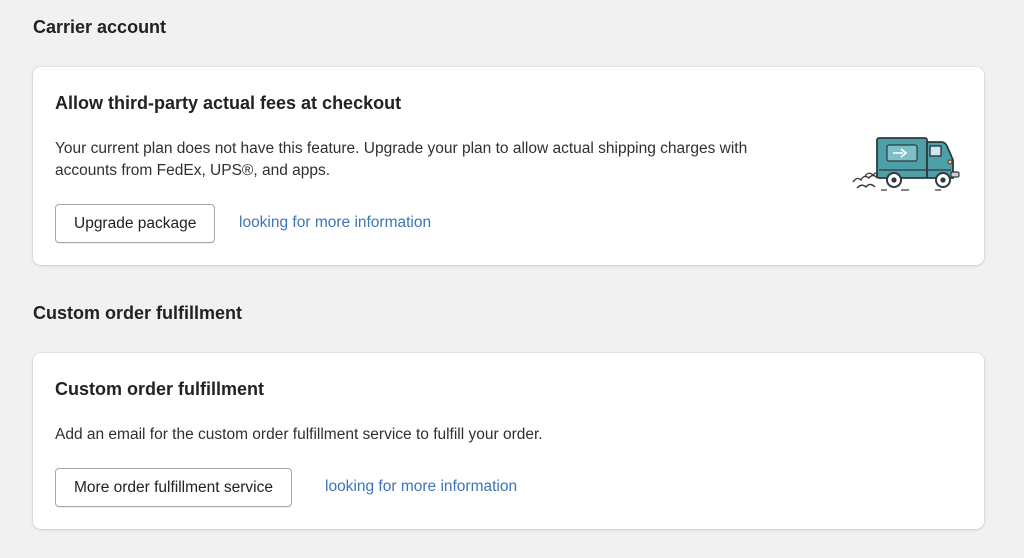  Describe the element at coordinates (906, 164) in the screenshot. I see `delivery-truck-icon` at that location.